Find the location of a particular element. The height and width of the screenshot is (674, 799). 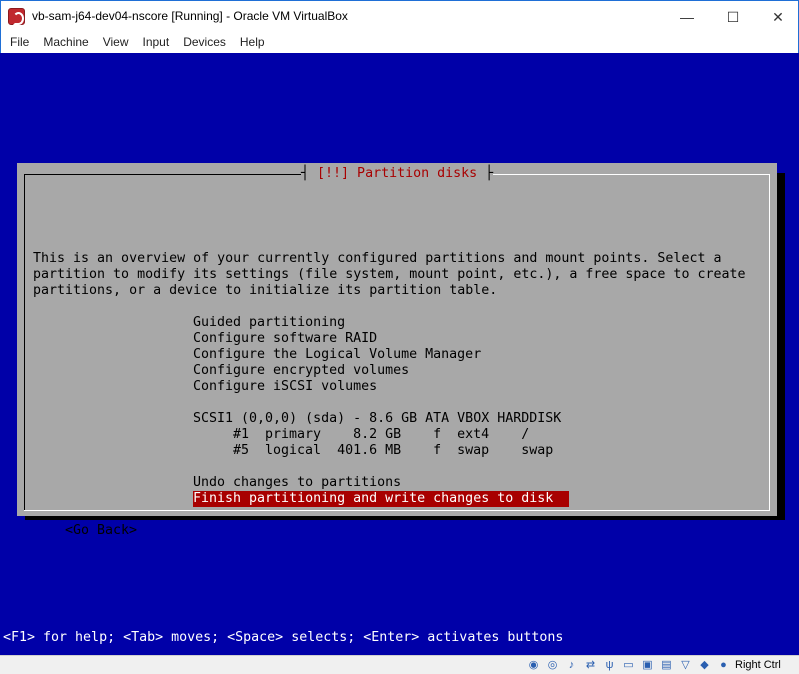

title-bracket-right: ├ is located at coordinates (489, 173).